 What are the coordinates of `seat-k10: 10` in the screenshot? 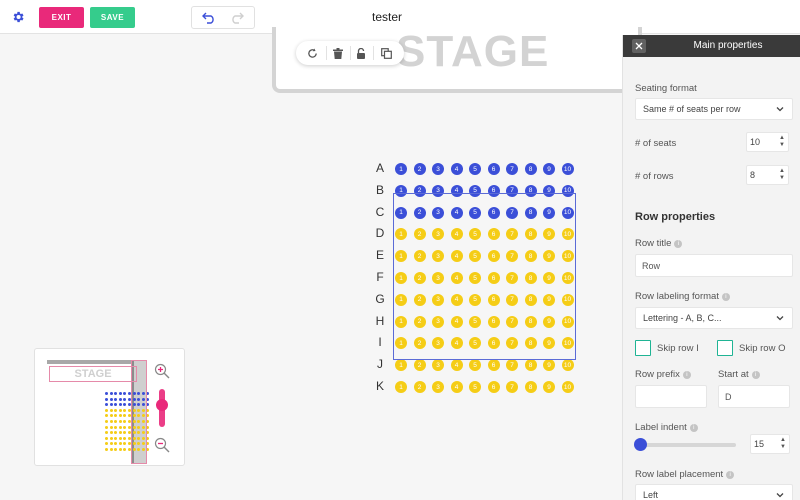 It's located at (567, 387).